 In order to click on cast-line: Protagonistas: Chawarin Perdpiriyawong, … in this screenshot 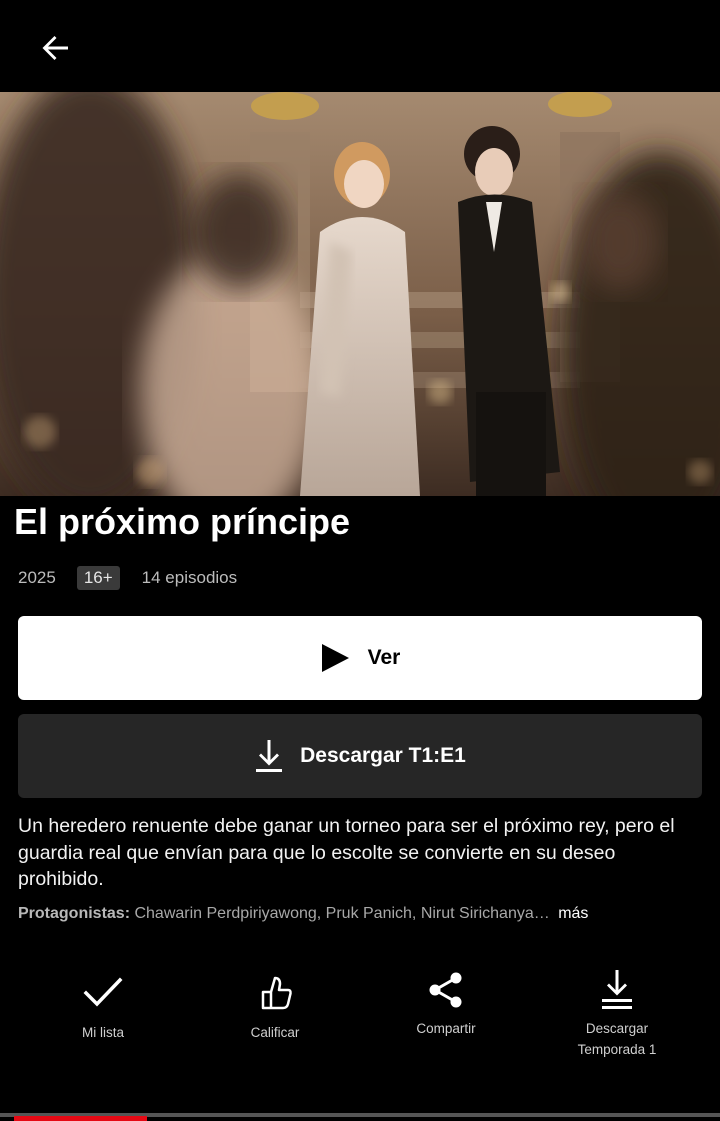, I will do `click(303, 914)`.